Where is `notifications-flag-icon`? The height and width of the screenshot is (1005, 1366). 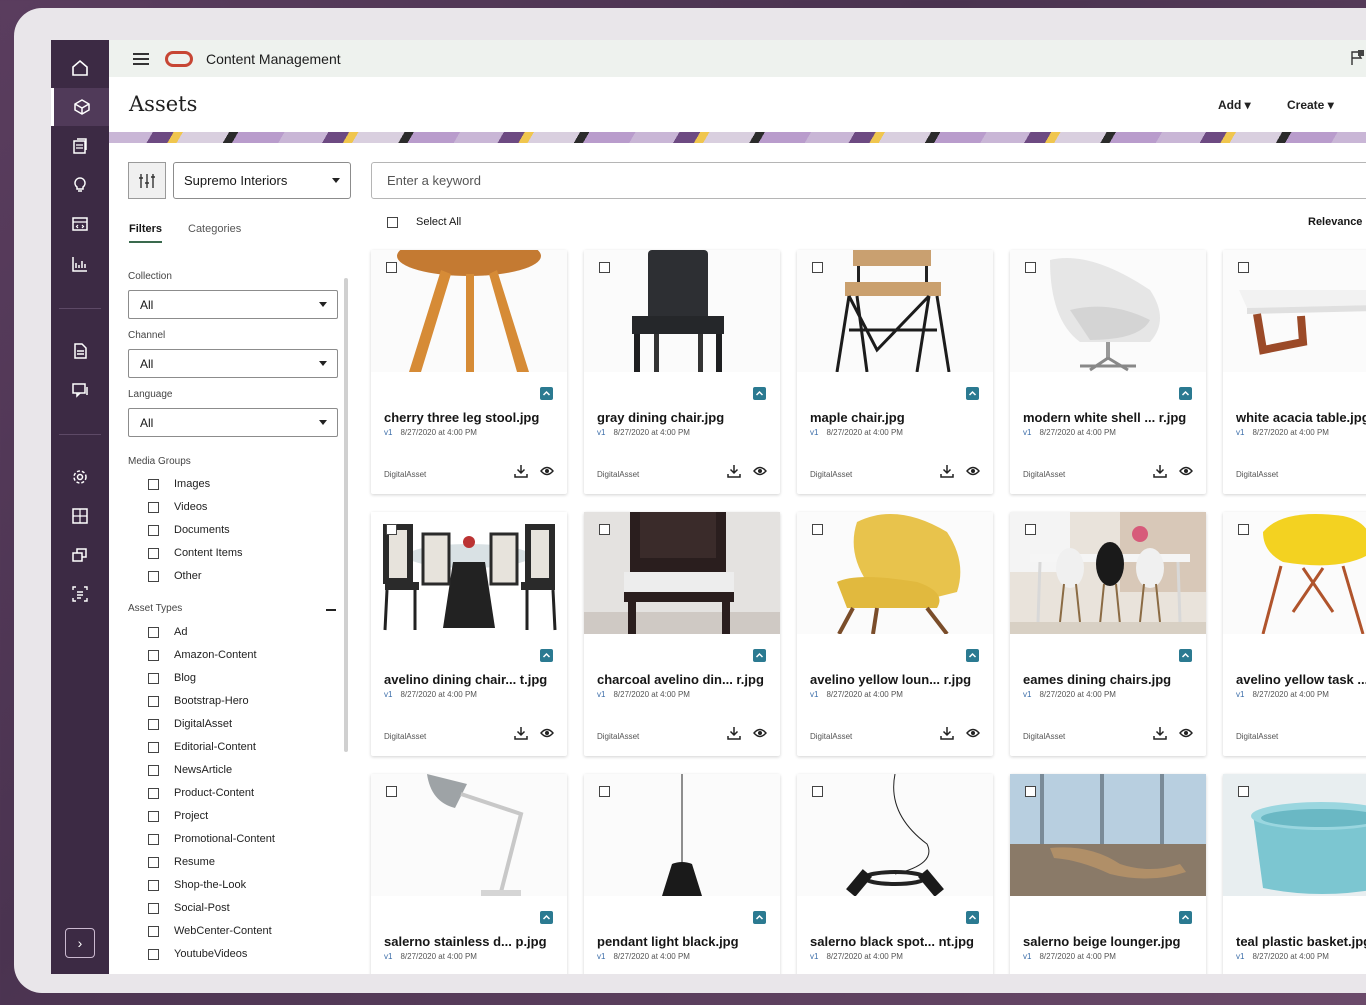 notifications-flag-icon is located at coordinates (1357, 58).